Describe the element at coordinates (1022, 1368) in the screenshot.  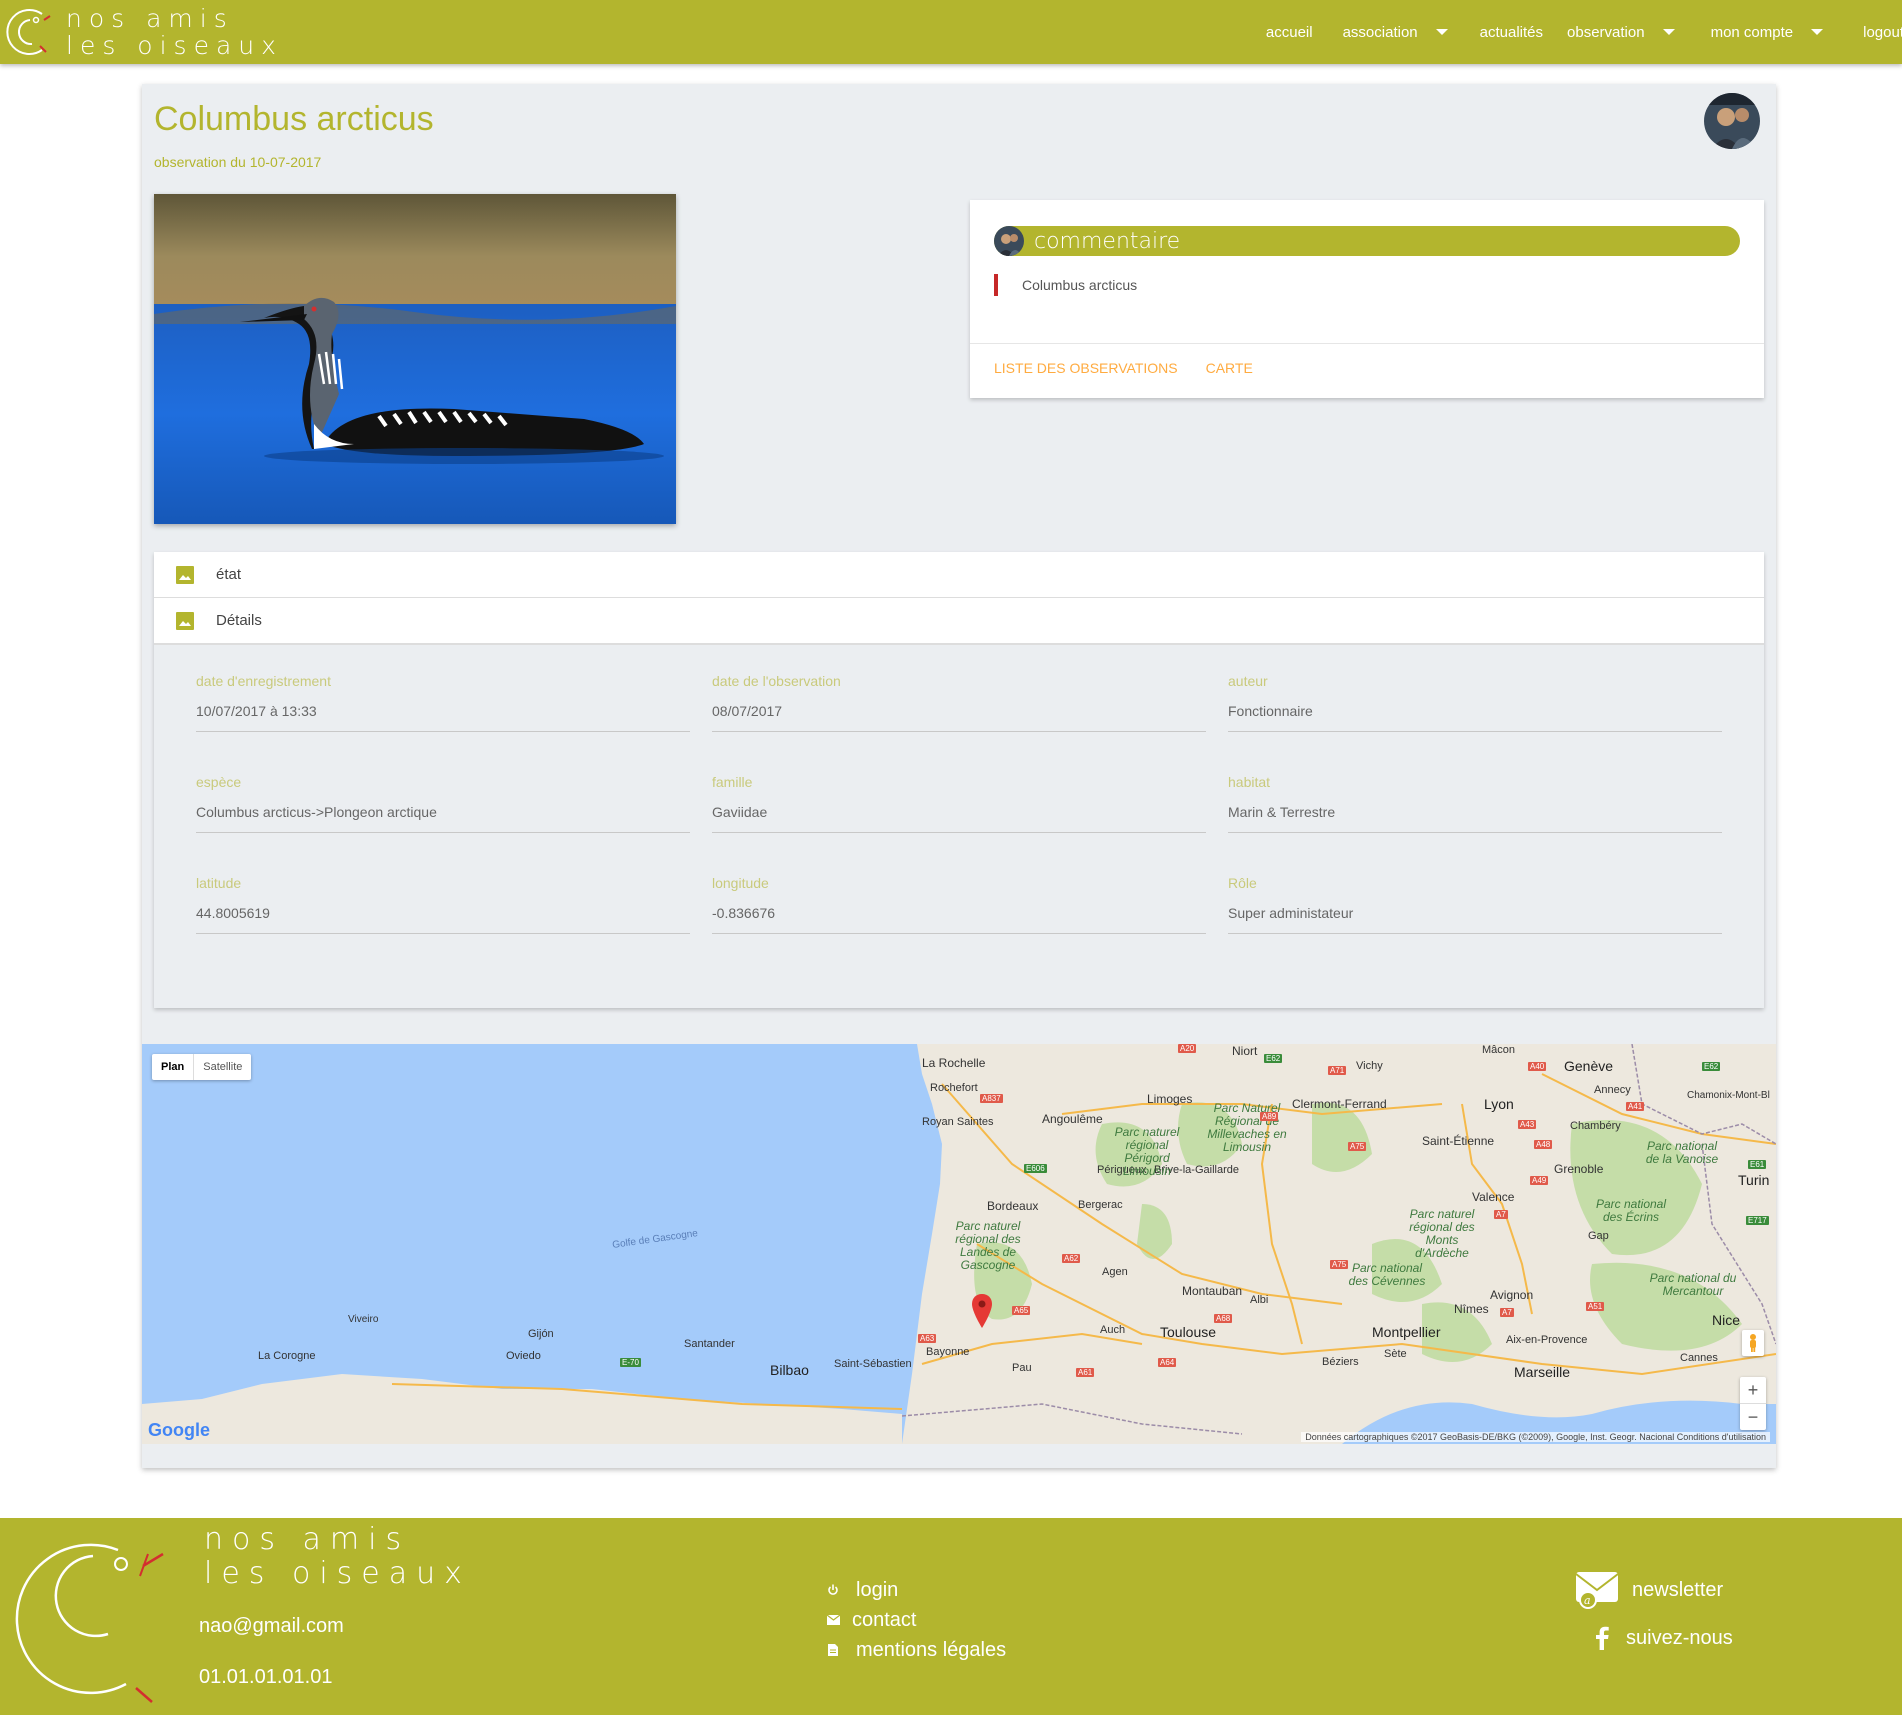
I see `map-city: Pau` at that location.